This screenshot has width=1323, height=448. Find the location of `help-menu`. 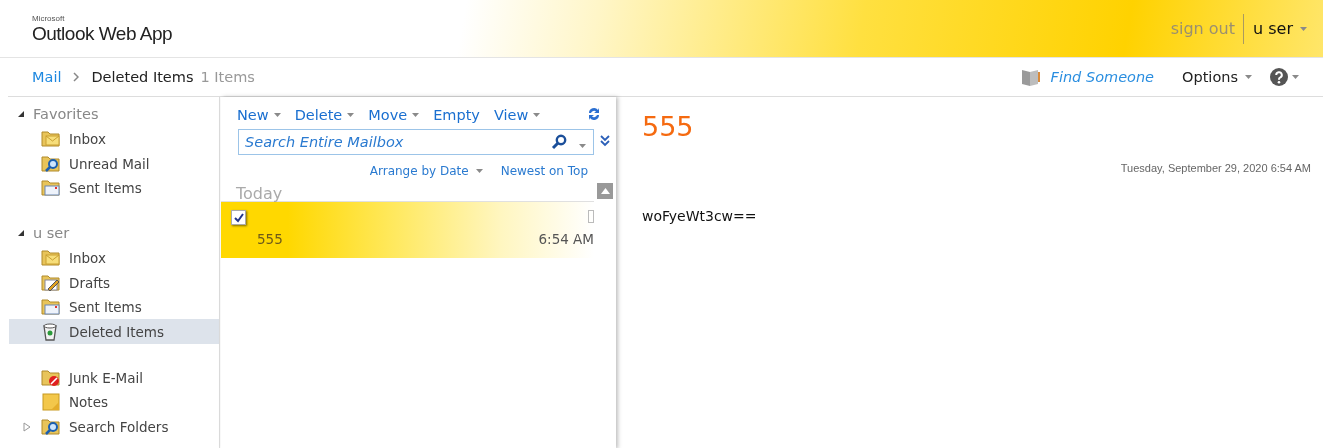

help-menu is located at coordinates (1284, 77).